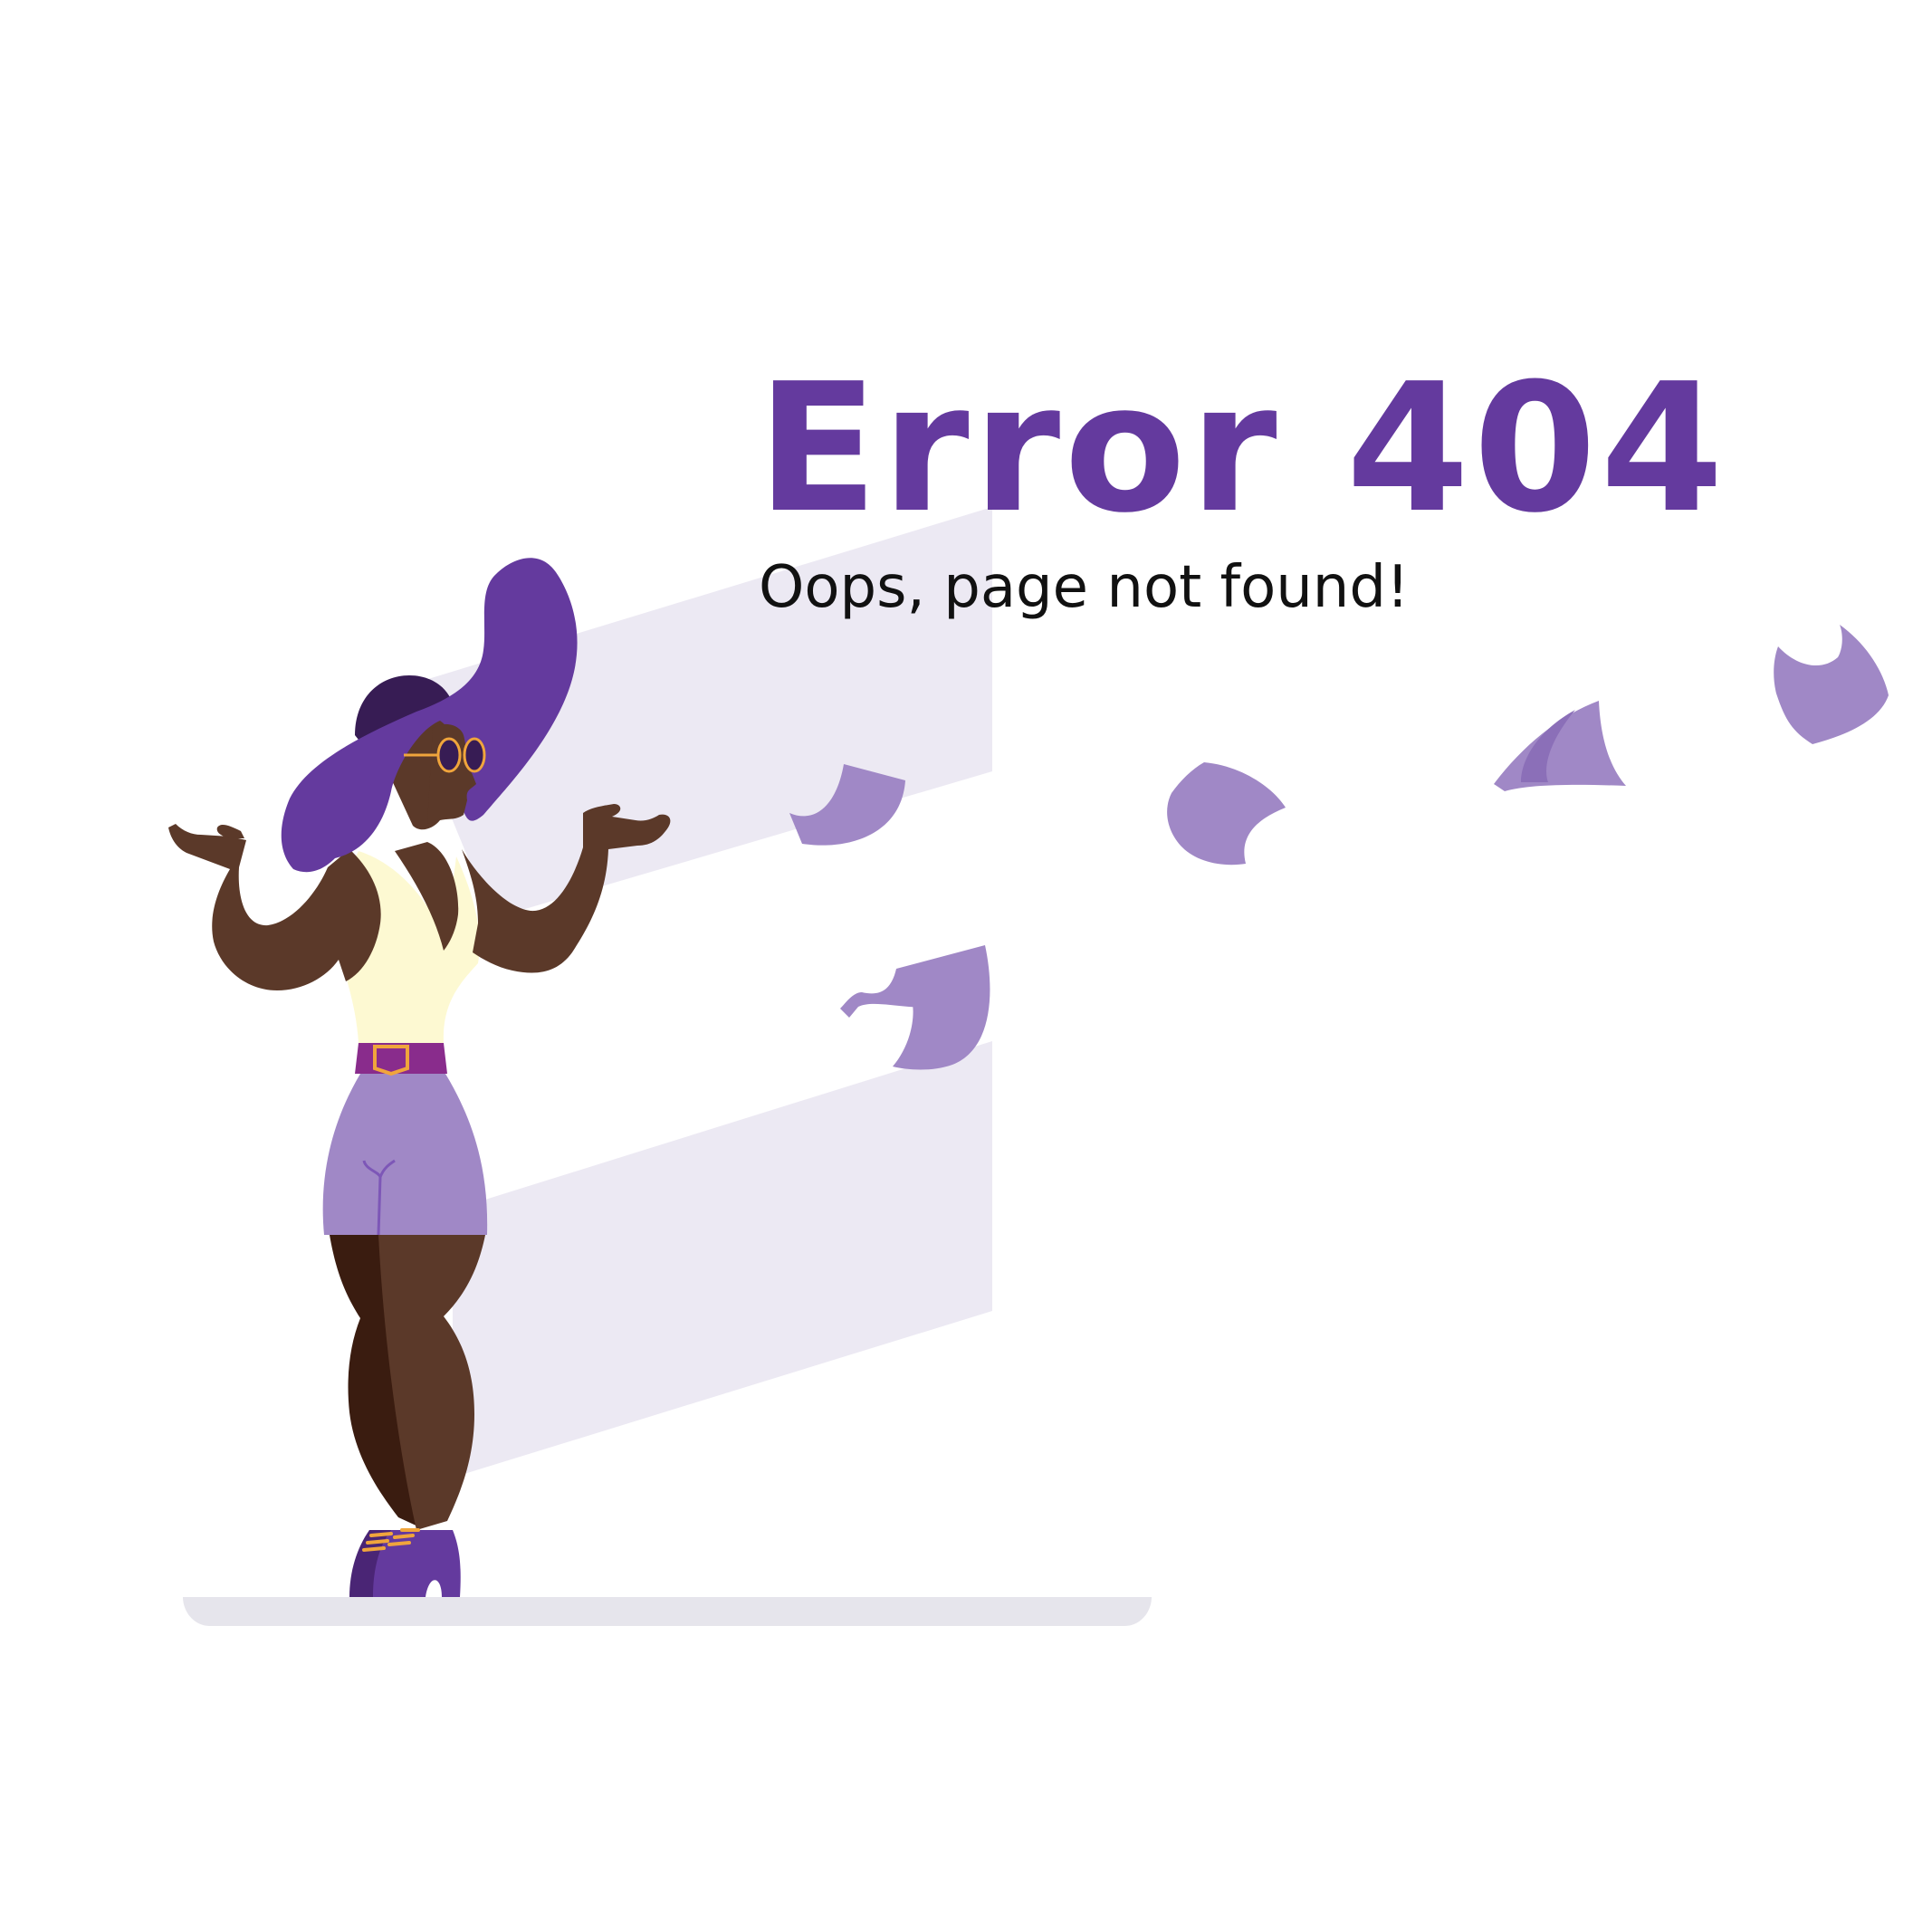  What do you see at coordinates (667, 1611) in the screenshot?
I see `floor` at bounding box center [667, 1611].